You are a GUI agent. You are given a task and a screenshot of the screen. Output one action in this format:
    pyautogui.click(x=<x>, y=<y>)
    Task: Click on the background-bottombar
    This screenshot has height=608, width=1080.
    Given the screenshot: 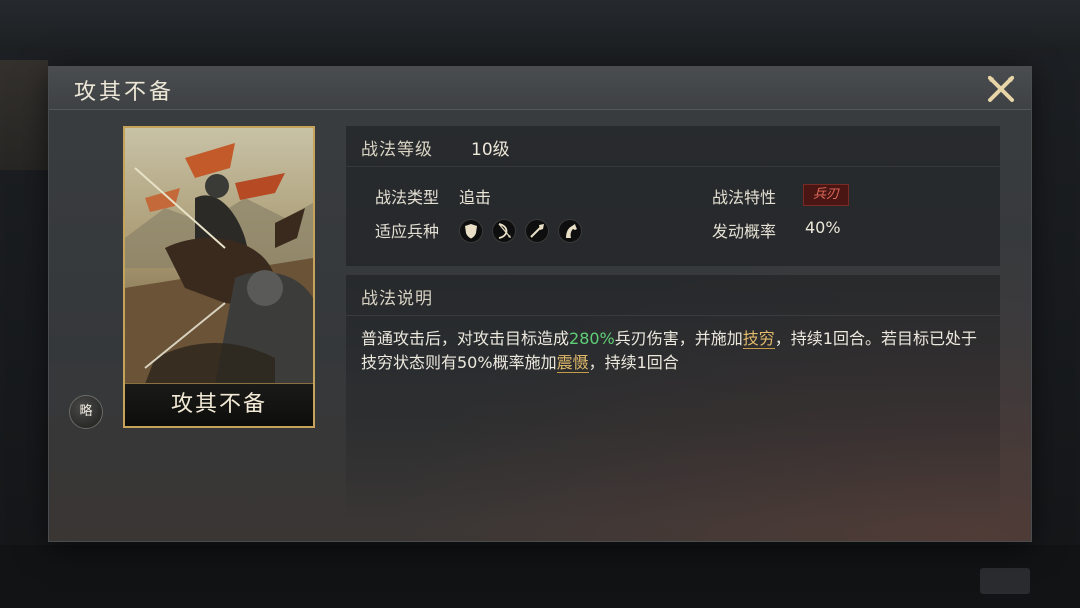 What is the action you would take?
    pyautogui.click(x=540, y=576)
    